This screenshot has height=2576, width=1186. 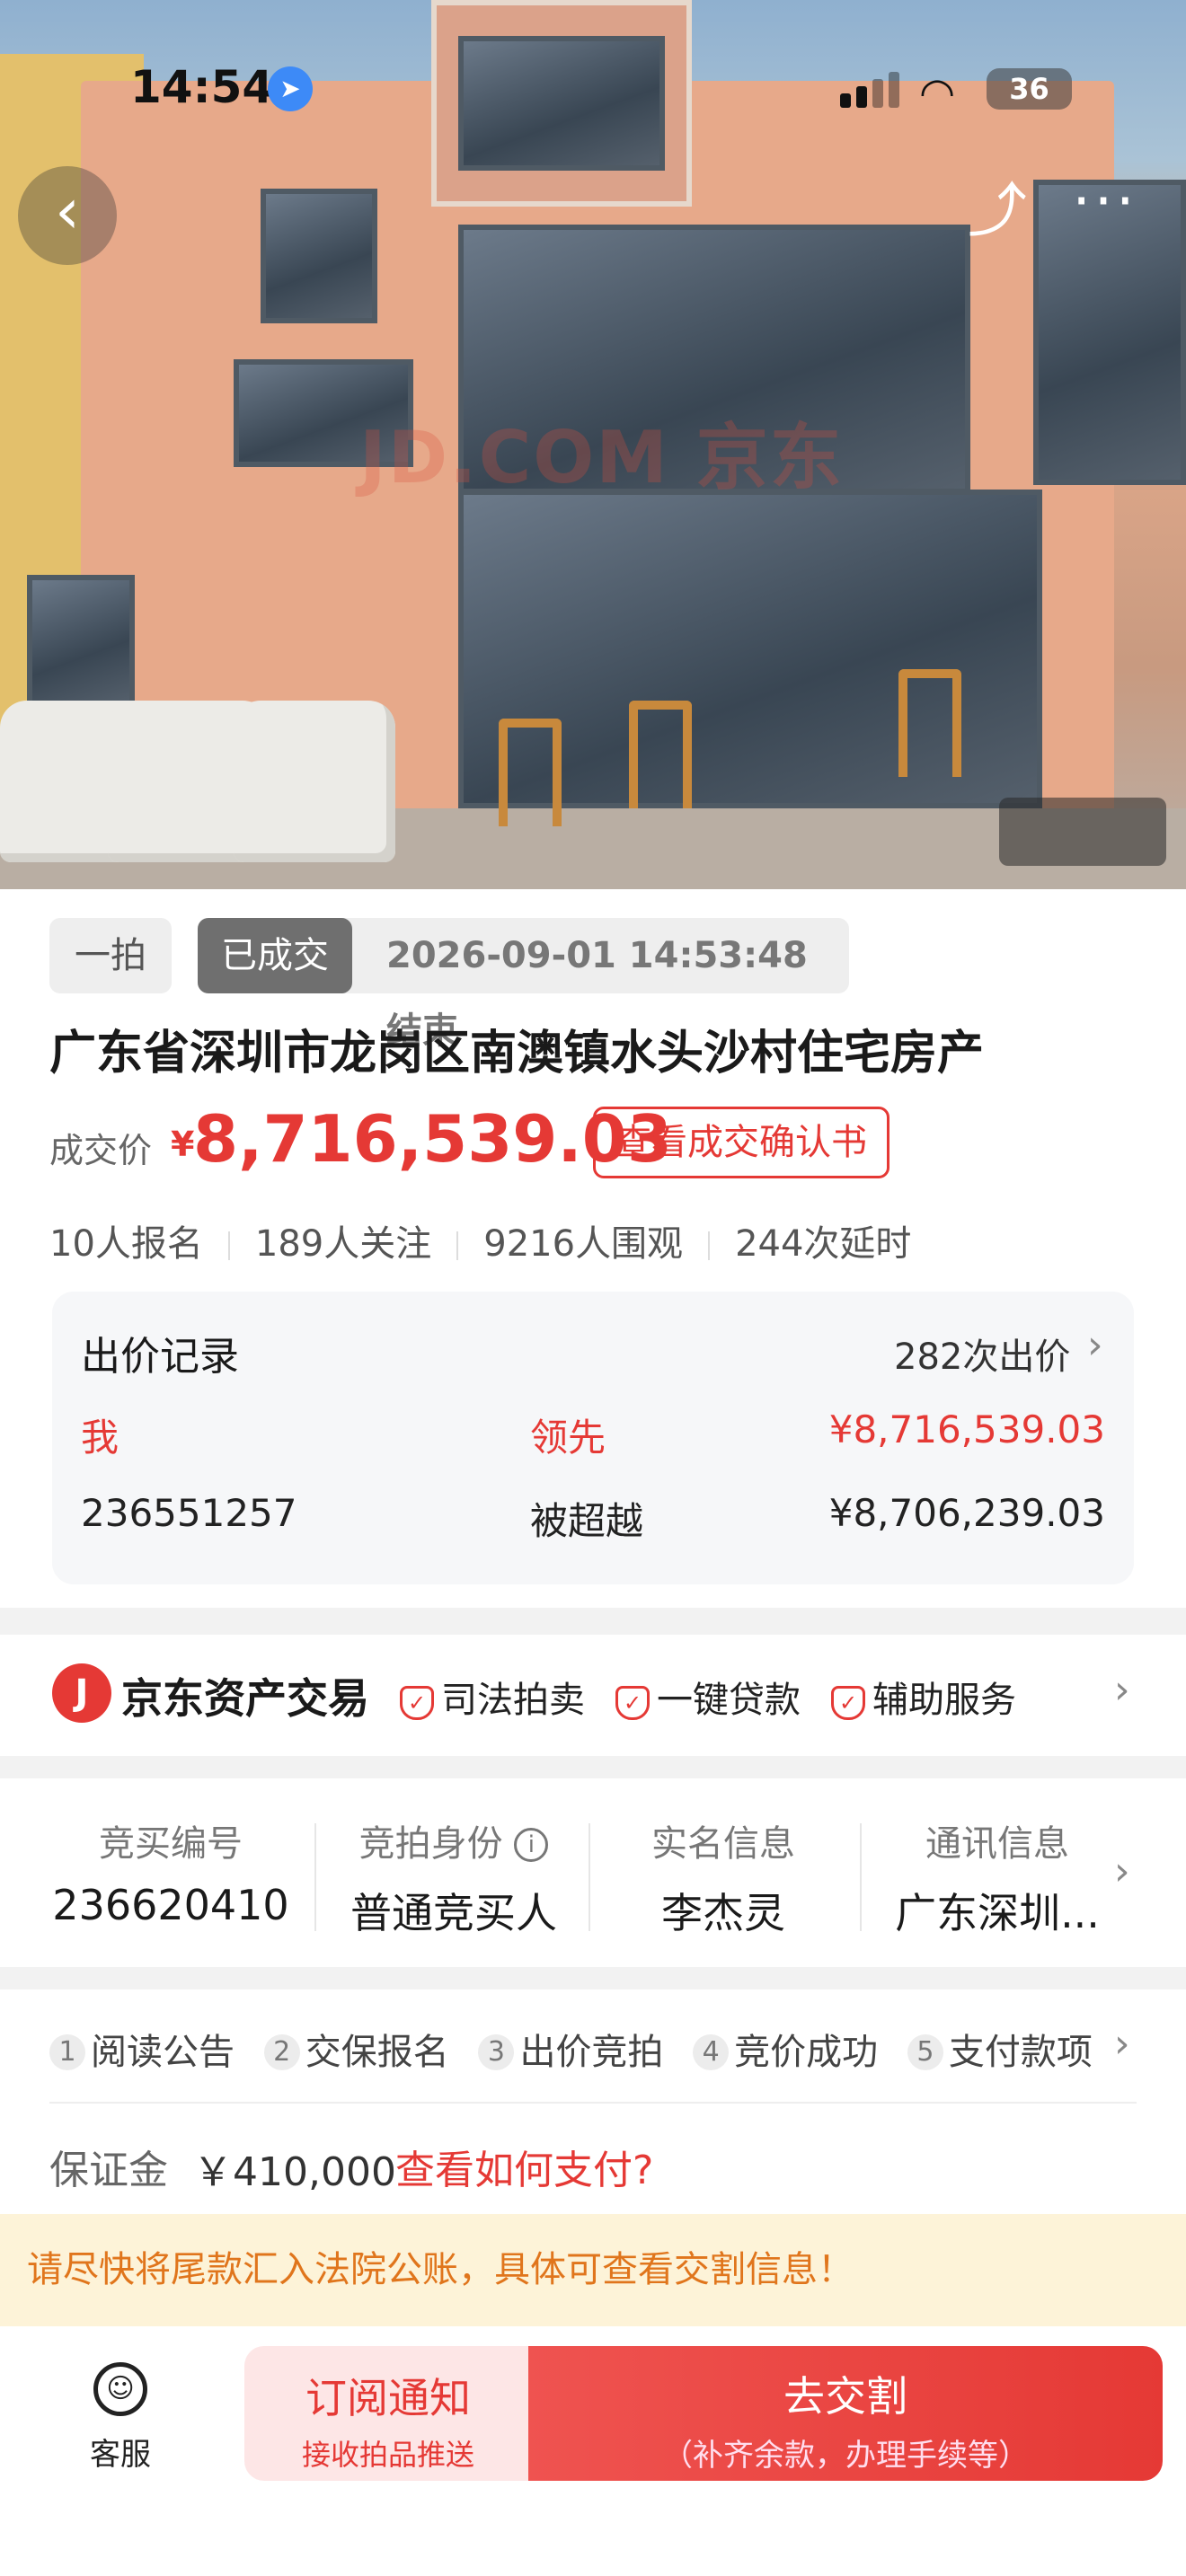 What do you see at coordinates (517, 1054) in the screenshot?
I see `property-title: 广东省深圳市龙岗区南澳镇水头沙村住宅房产` at bounding box center [517, 1054].